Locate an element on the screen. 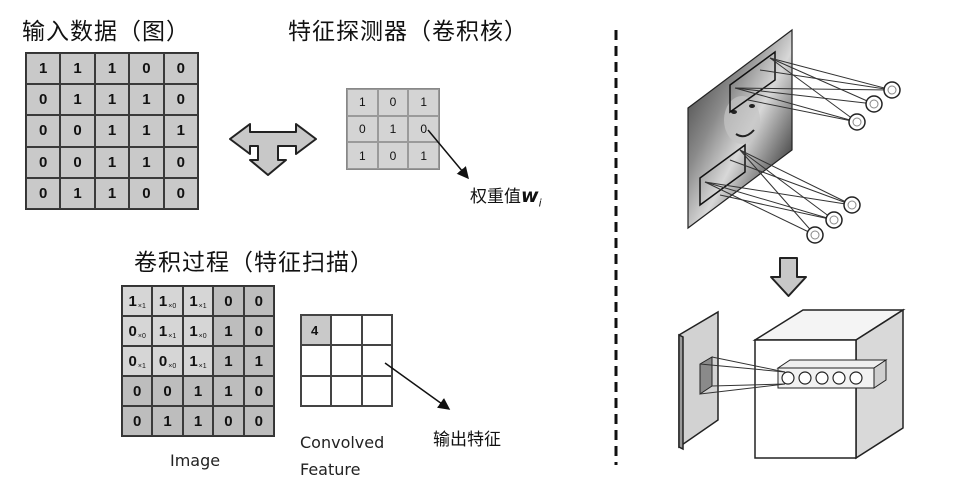 This screenshot has height=489, width=954. output-pointer-arrow is located at coordinates (417, 386).